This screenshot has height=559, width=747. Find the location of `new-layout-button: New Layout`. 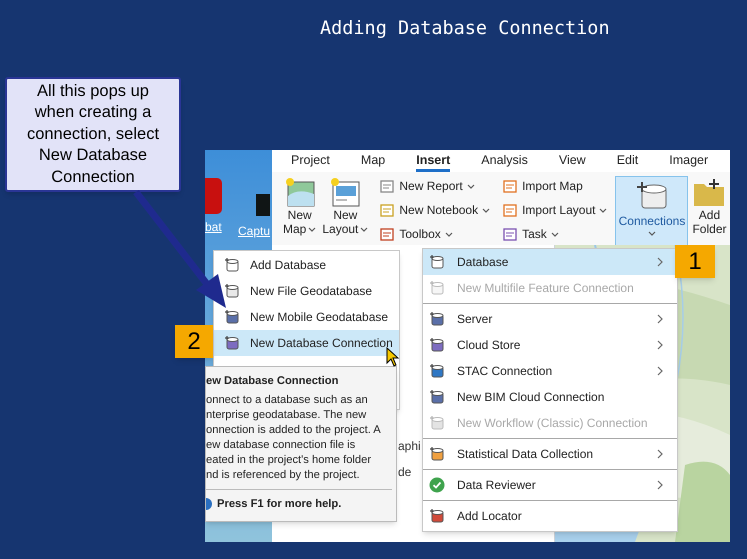

new-layout-button: New Layout is located at coordinates (345, 206).